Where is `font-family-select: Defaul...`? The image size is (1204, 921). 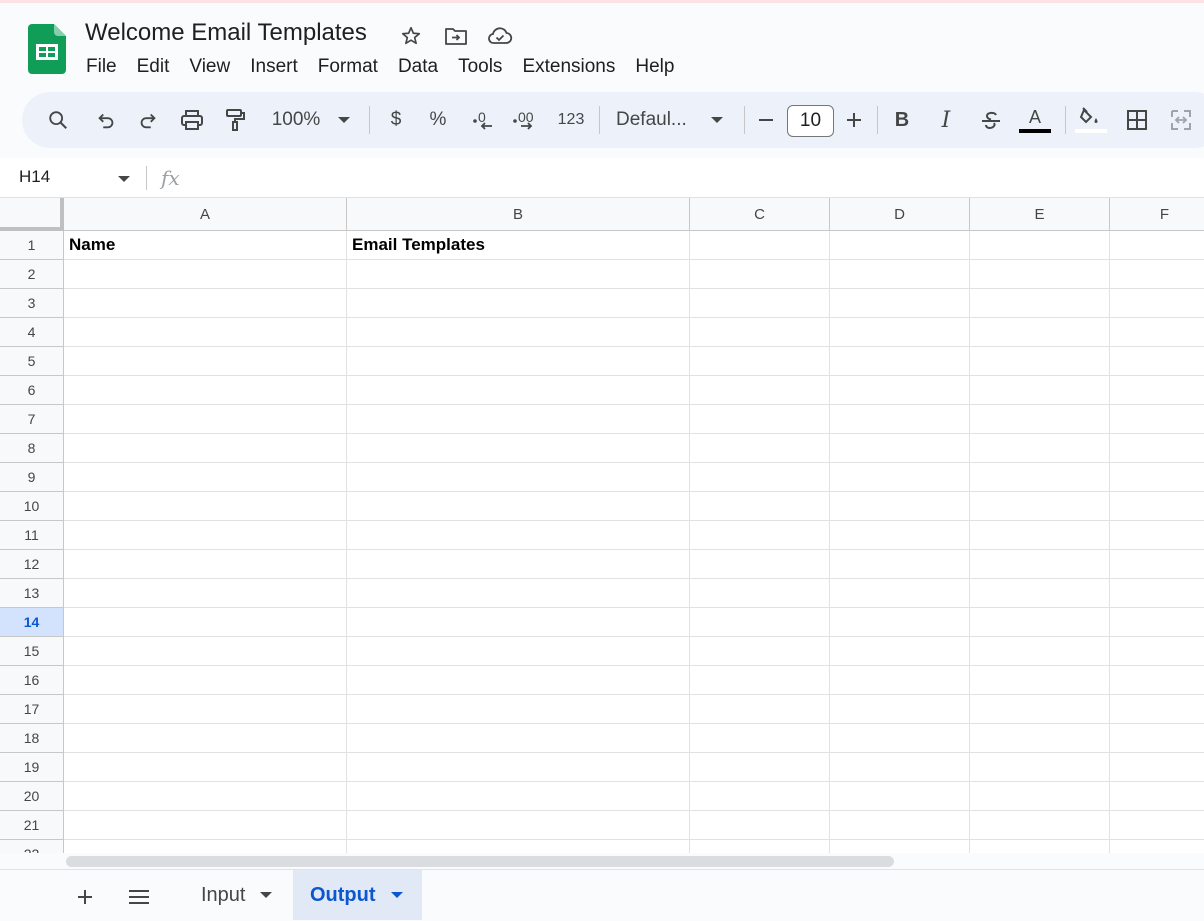 font-family-select: Defaul... is located at coordinates (656, 120).